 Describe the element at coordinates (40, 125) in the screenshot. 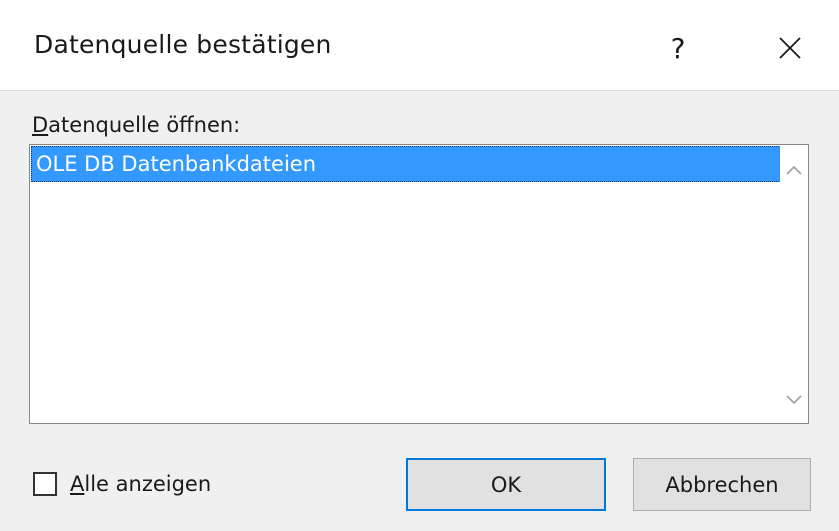

I see `accesskey-letter: D` at that location.